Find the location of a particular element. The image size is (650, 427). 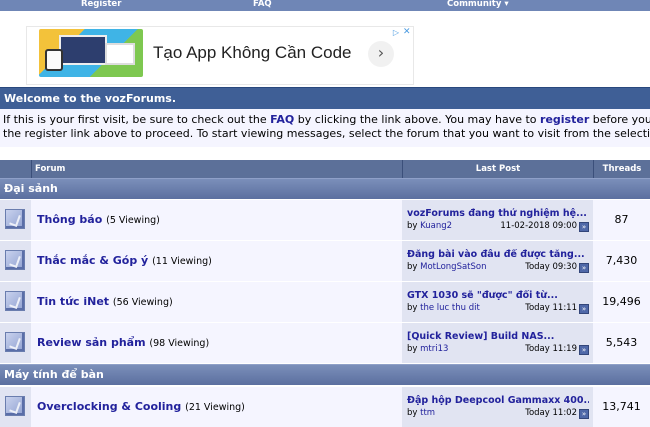

forum-viewing-count: (21 Viewing) is located at coordinates (215, 407).